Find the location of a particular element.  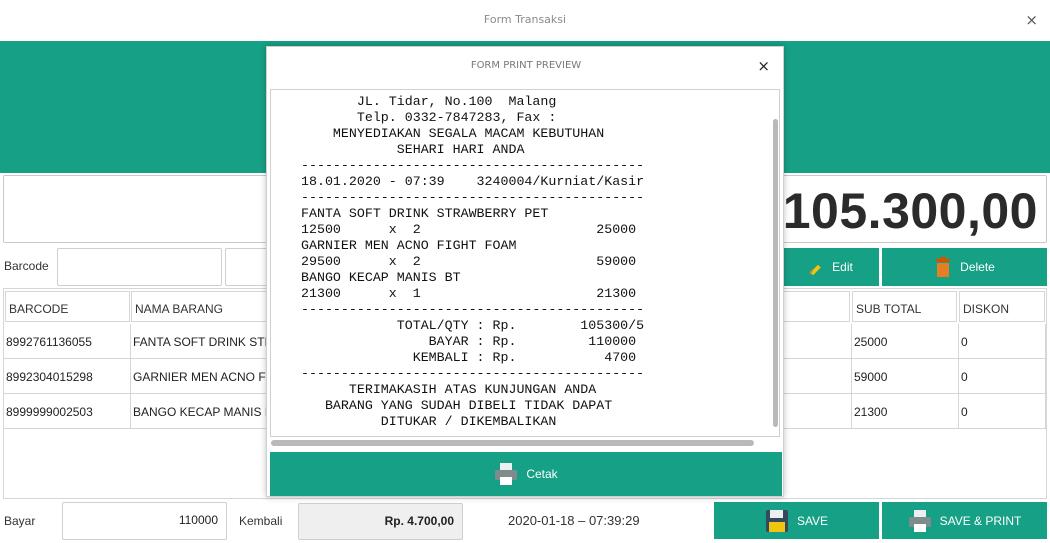

receipt-line: BARANG YANG SUDAH DIBELI TIDAK DAPAT is located at coordinates (457, 405).